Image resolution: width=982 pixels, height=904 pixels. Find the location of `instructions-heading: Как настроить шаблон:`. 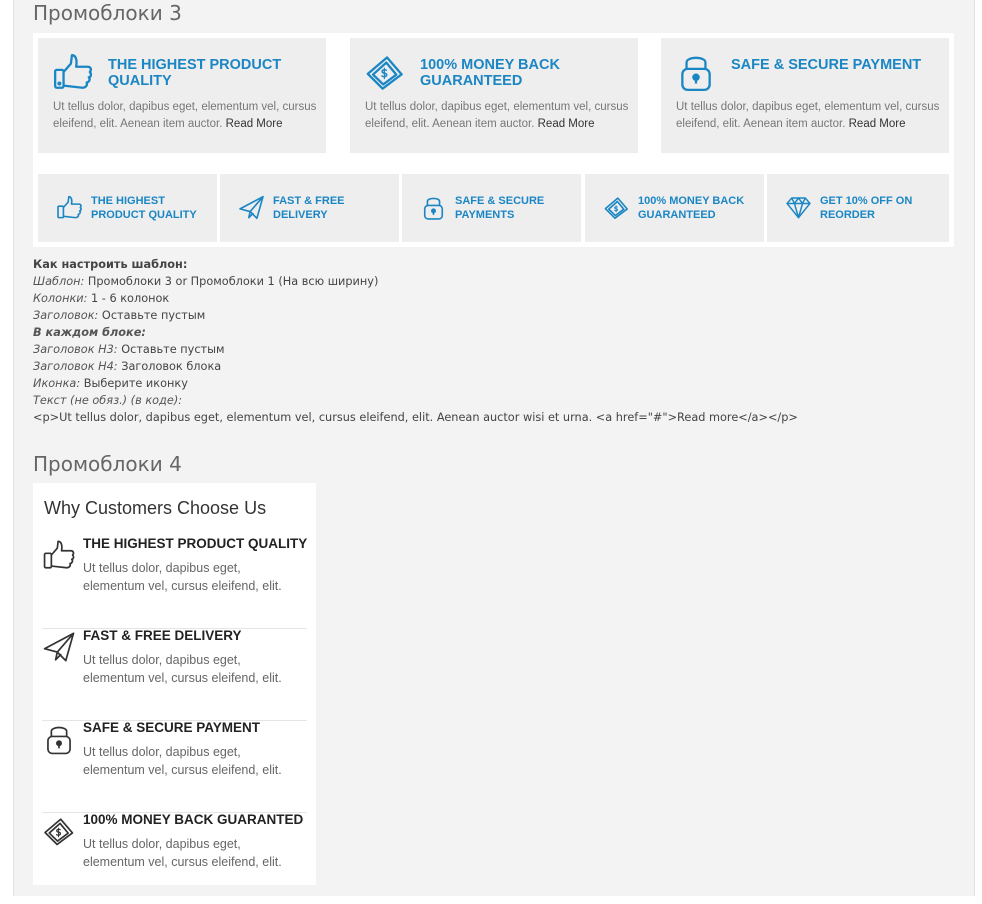

instructions-heading: Как настроить шаблон: is located at coordinates (110, 264).